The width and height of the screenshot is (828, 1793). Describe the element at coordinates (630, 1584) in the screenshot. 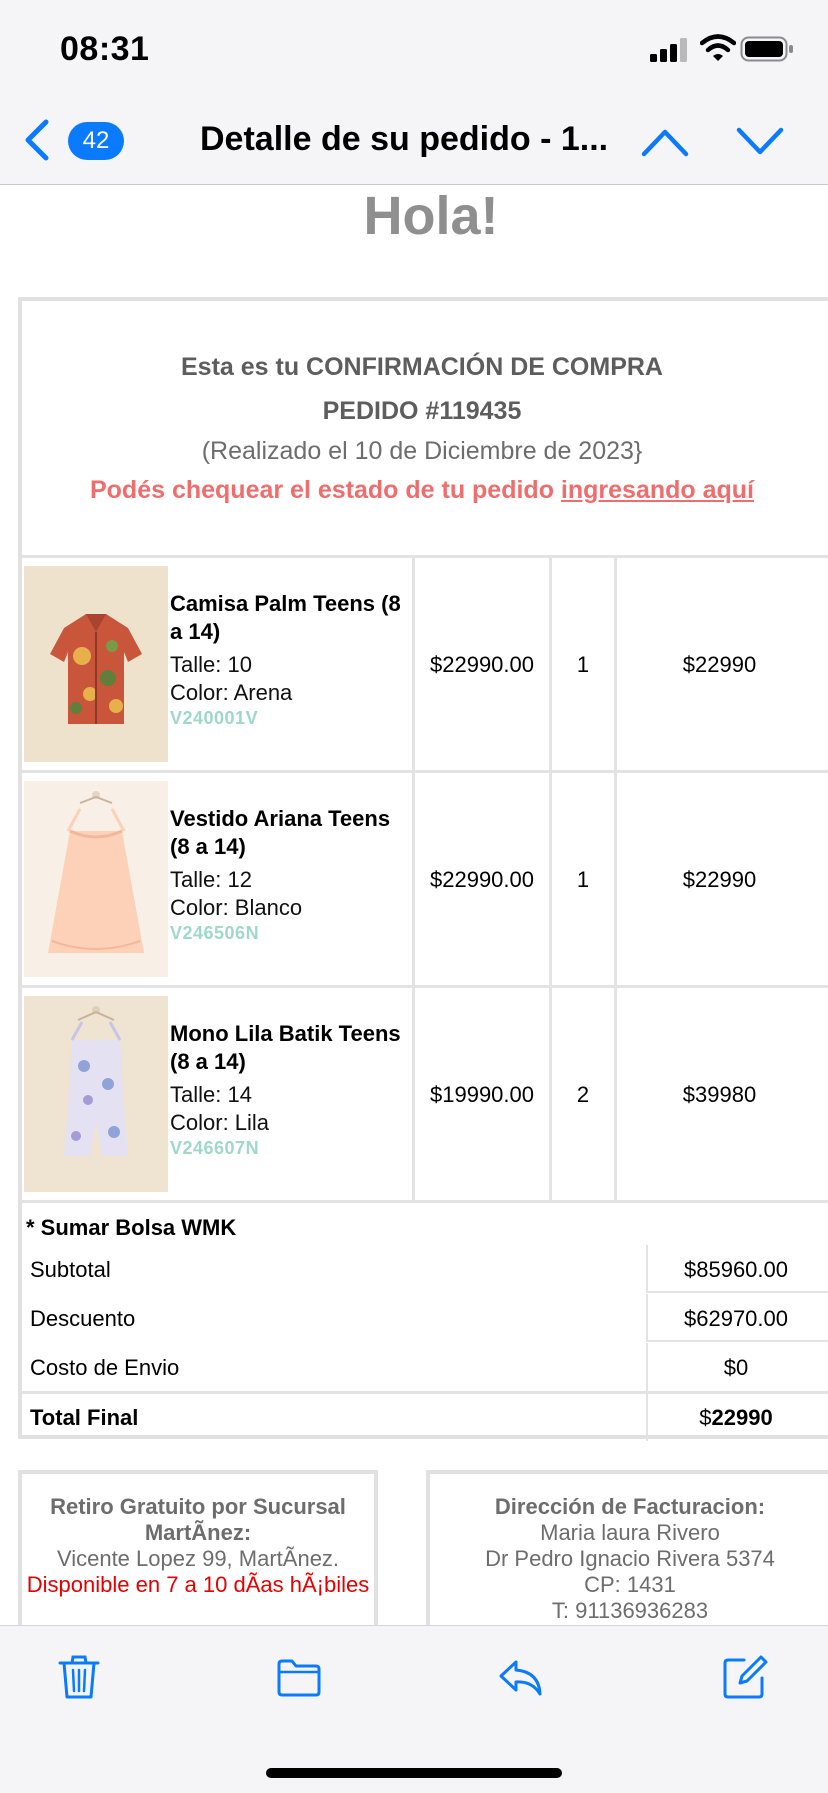

I see `billing-cp: CP: 1431` at that location.